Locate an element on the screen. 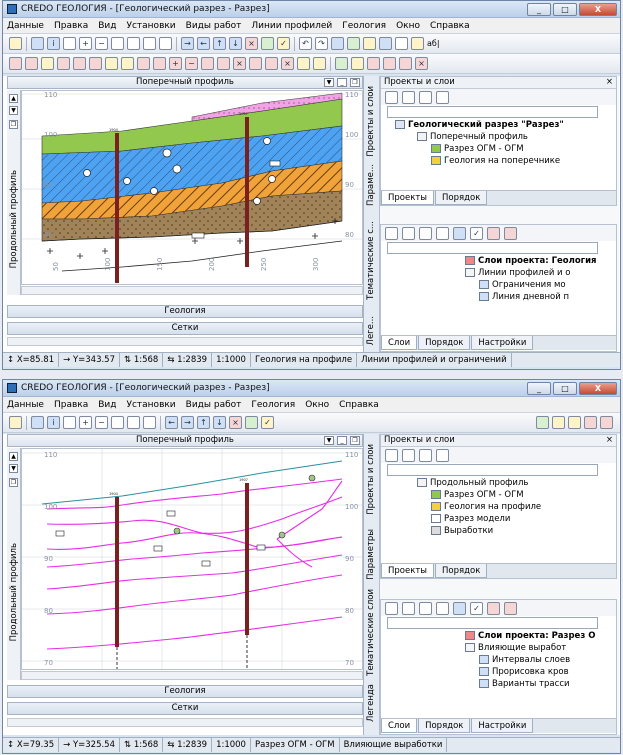  menu-works: Виды работ is located at coordinates (214, 26).